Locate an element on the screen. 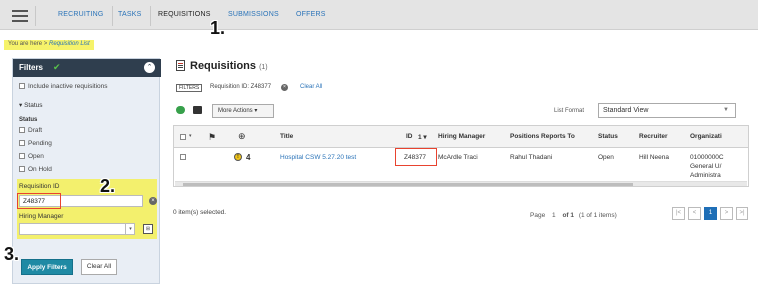  menu-icon is located at coordinates (21, 16).